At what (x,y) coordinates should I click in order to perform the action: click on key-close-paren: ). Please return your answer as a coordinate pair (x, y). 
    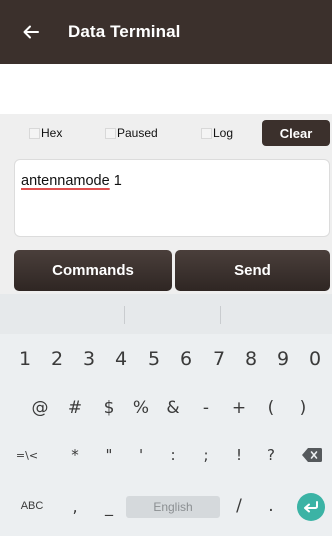
    Looking at the image, I should click on (303, 408).